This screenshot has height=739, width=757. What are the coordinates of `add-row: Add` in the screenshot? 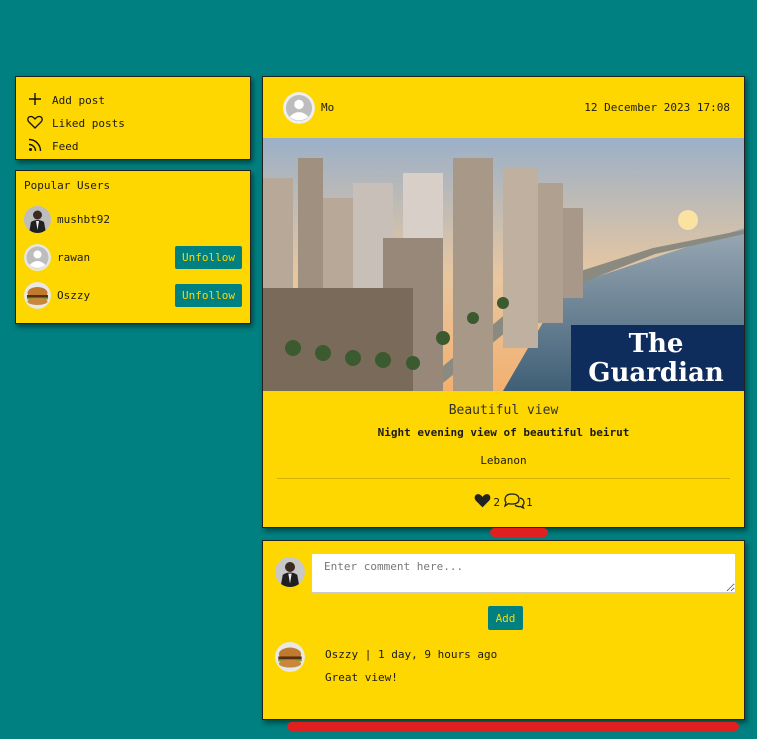 It's located at (505, 618).